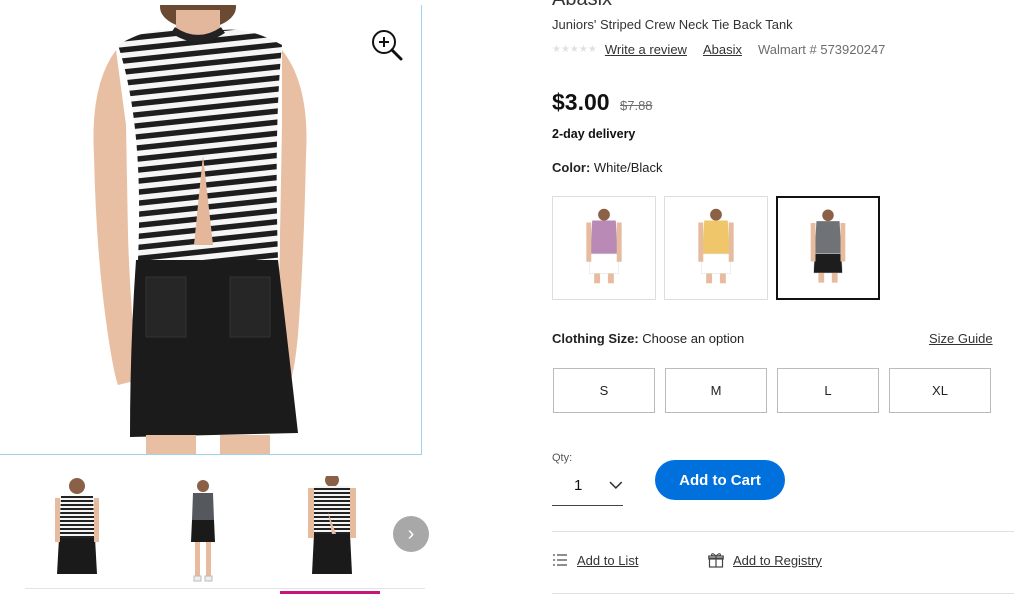  I want to click on brand-link: Abasix, so click(722, 49).